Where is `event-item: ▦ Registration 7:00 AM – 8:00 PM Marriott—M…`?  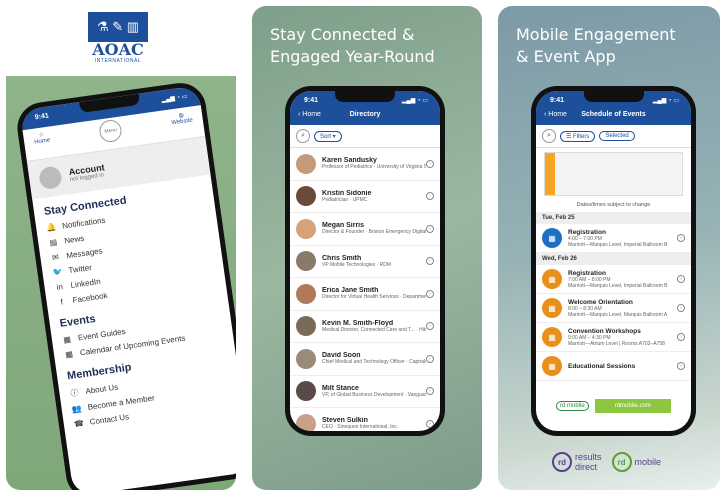
event-item: ▦ Registration 7:00 AM – 8:00 PM Marriott—M… is located at coordinates (613, 279).